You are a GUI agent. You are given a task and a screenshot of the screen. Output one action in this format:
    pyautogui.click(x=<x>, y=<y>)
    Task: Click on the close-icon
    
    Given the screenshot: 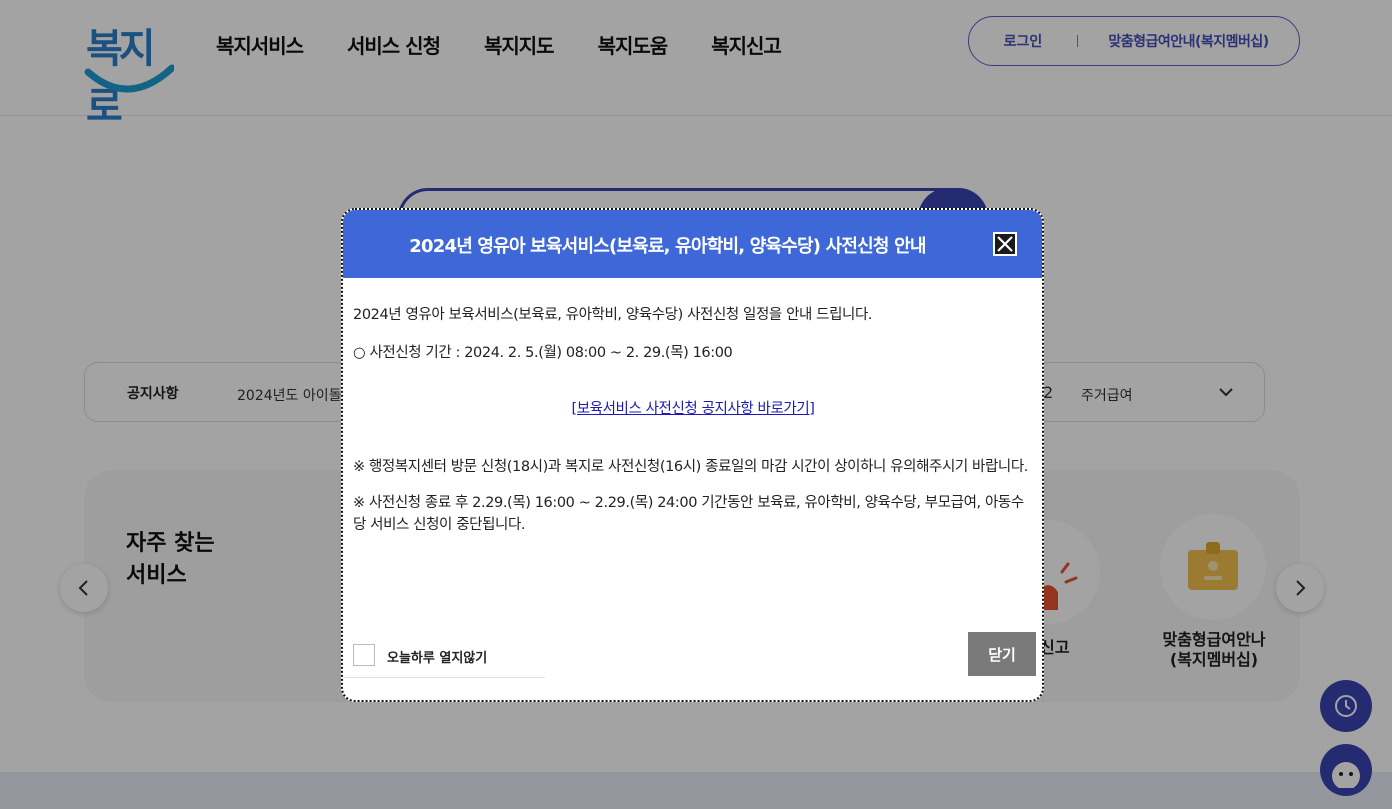 What is the action you would take?
    pyautogui.click(x=1005, y=244)
    